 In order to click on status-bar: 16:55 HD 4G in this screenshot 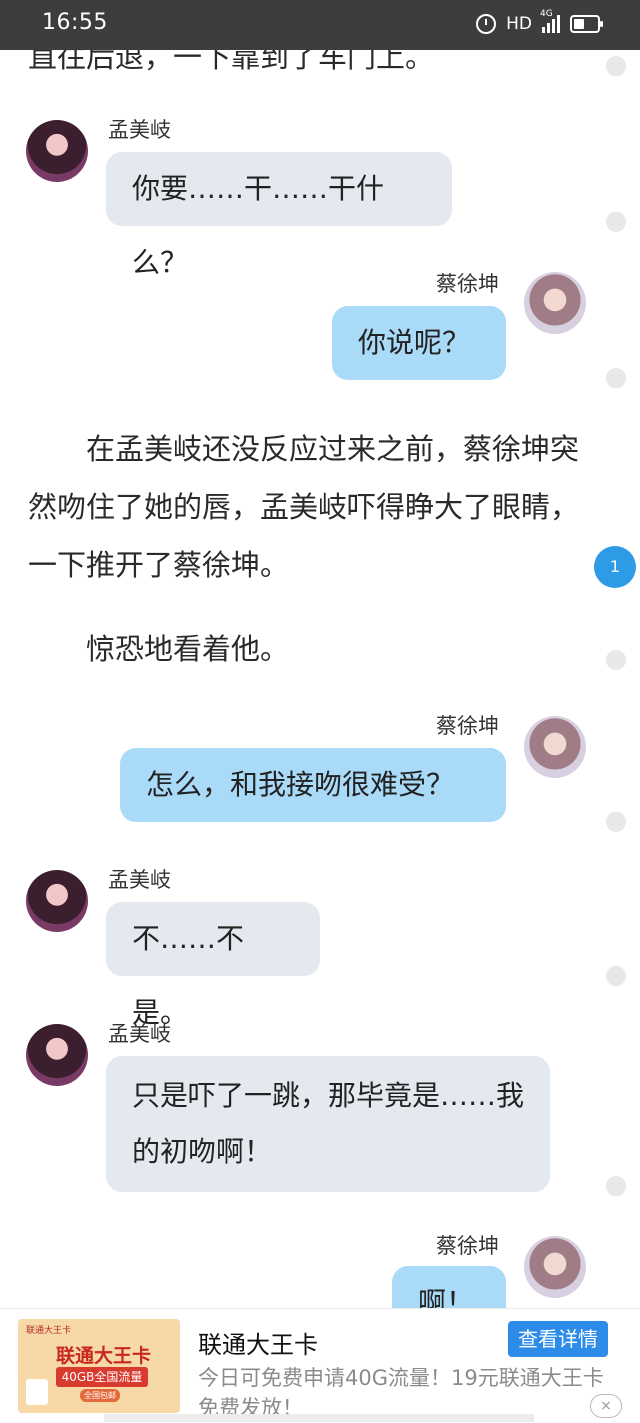, I will do `click(320, 25)`.